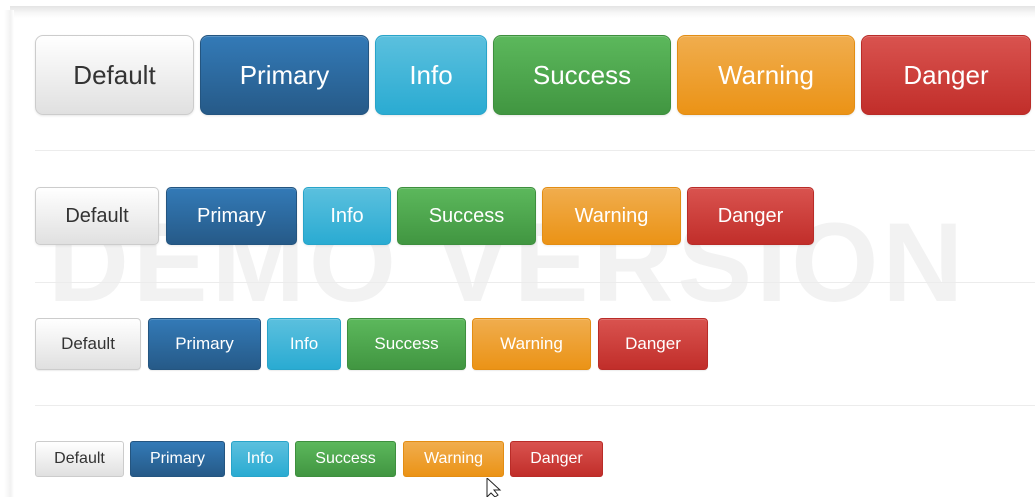 The image size is (1035, 497). I want to click on warning-button-medium: Warning, so click(611, 216).